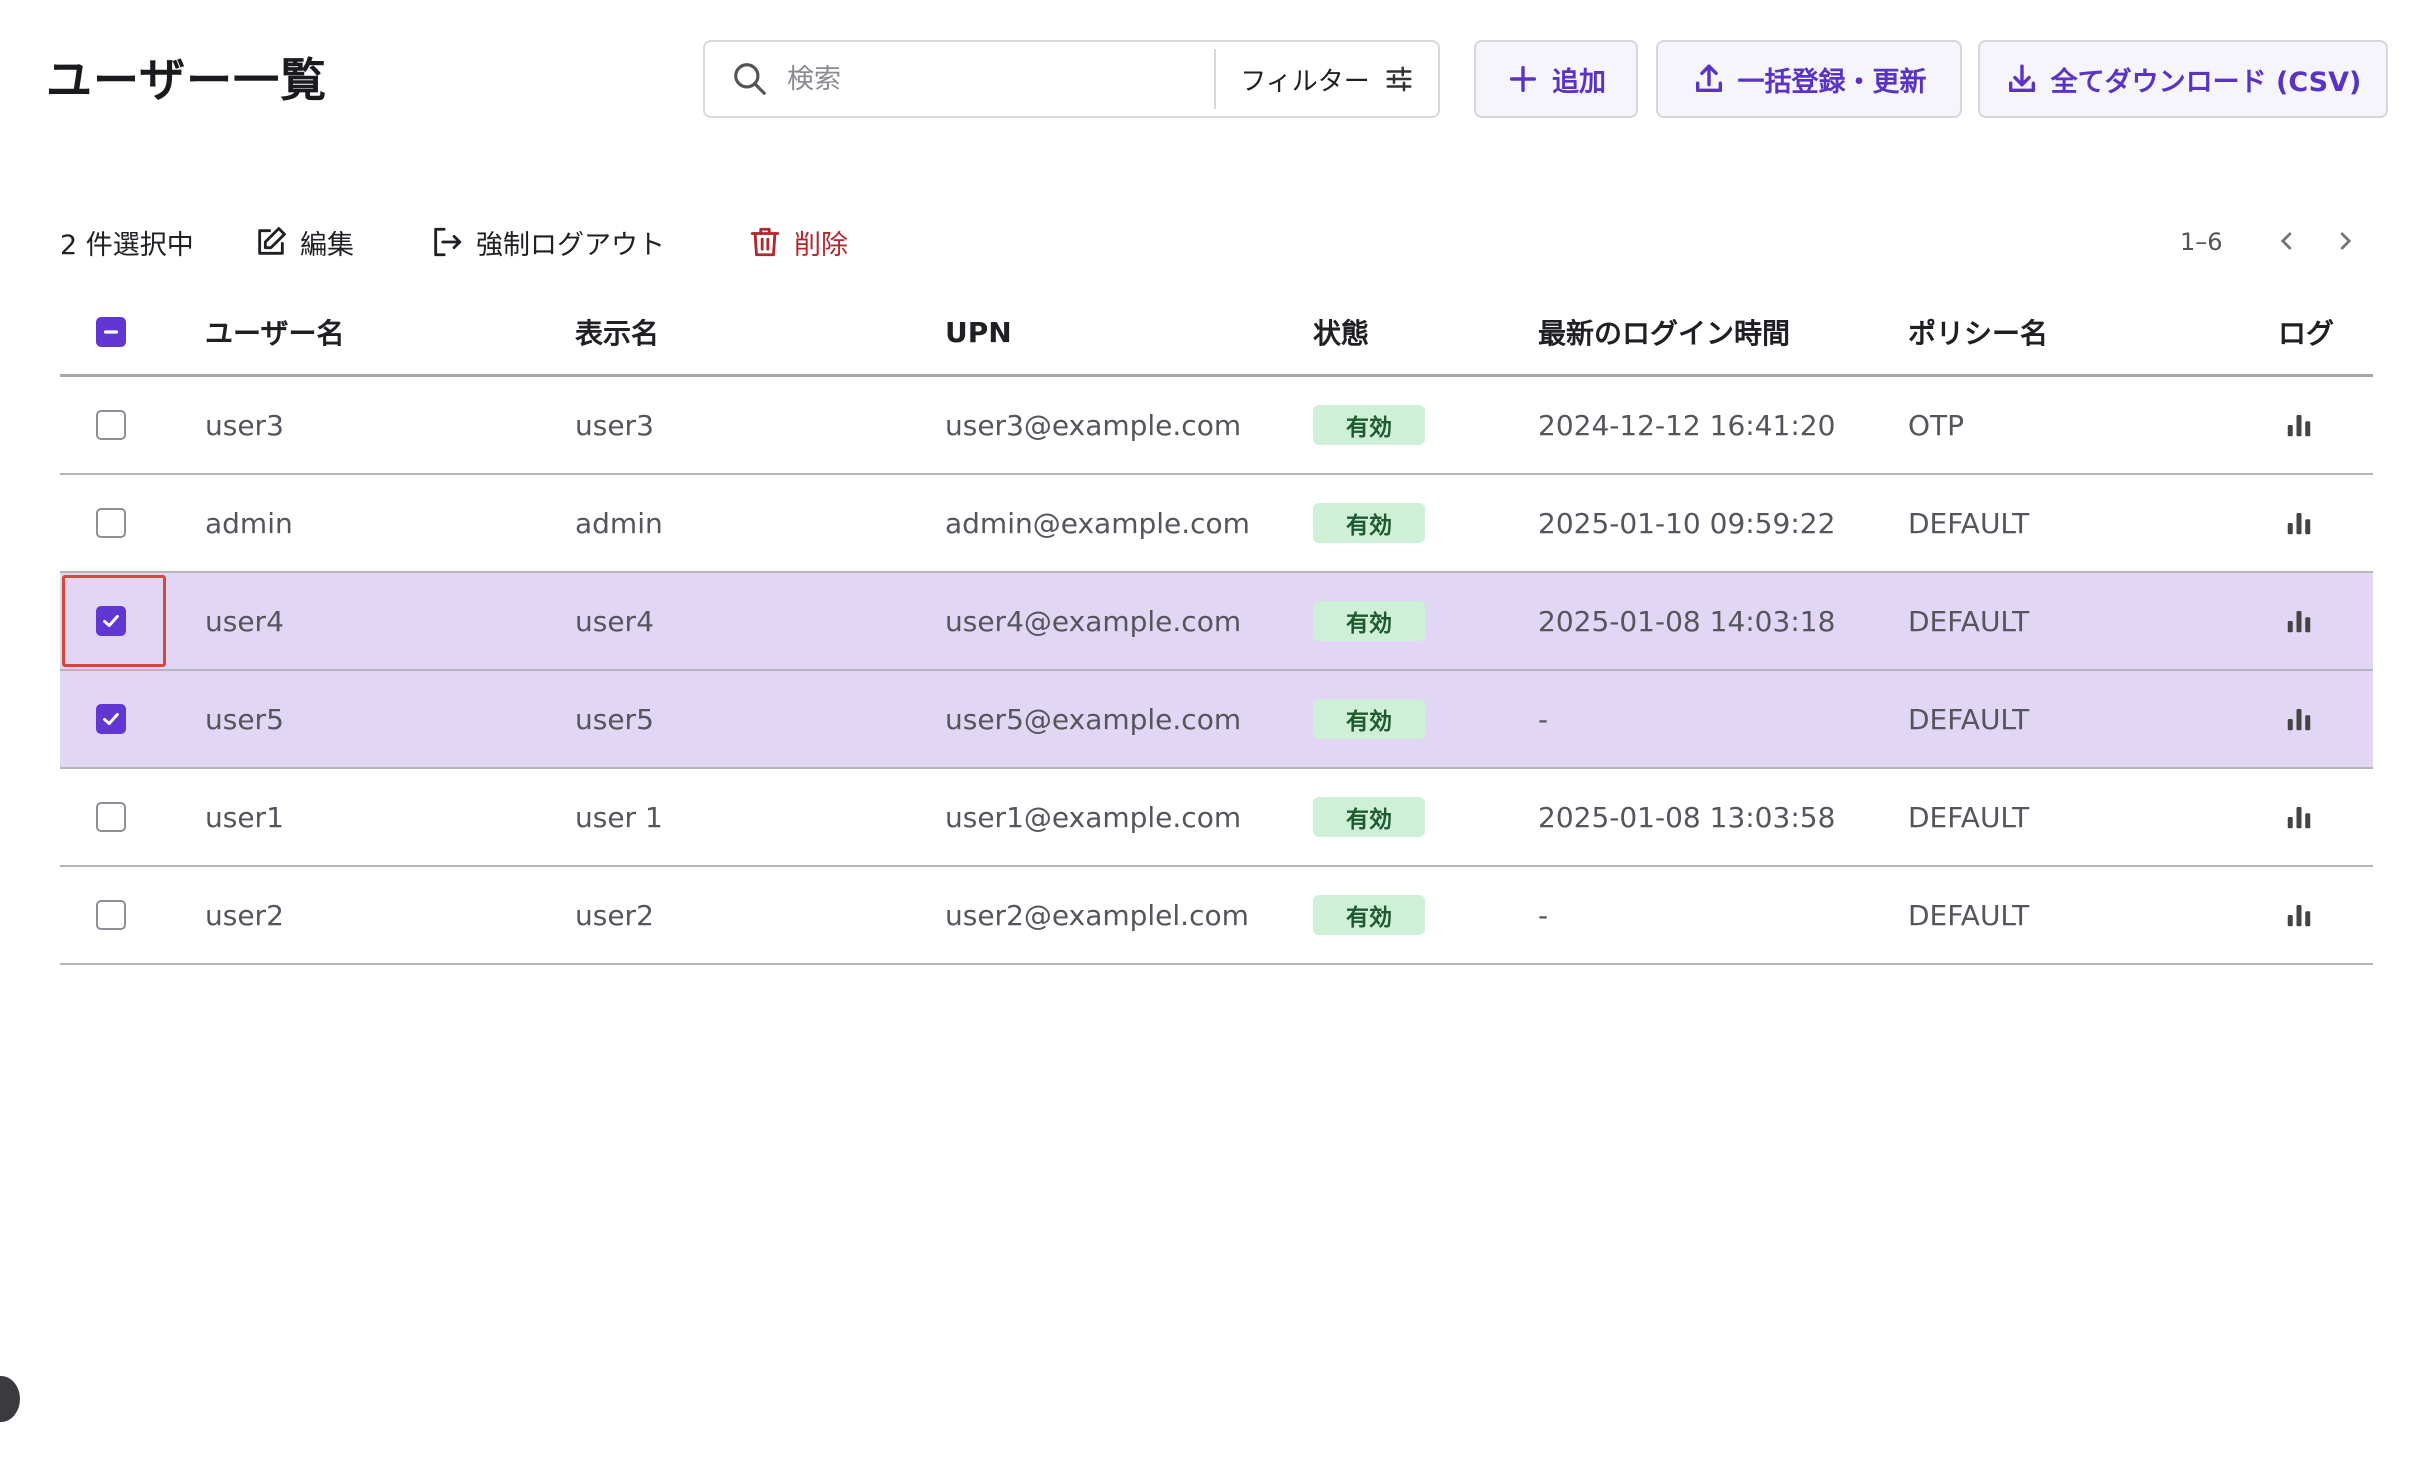 Image resolution: width=2418 pixels, height=1464 pixels. Describe the element at coordinates (1687, 817) in the screenshot. I see `cell-last-login: 2025-01-08 13:03:58` at that location.